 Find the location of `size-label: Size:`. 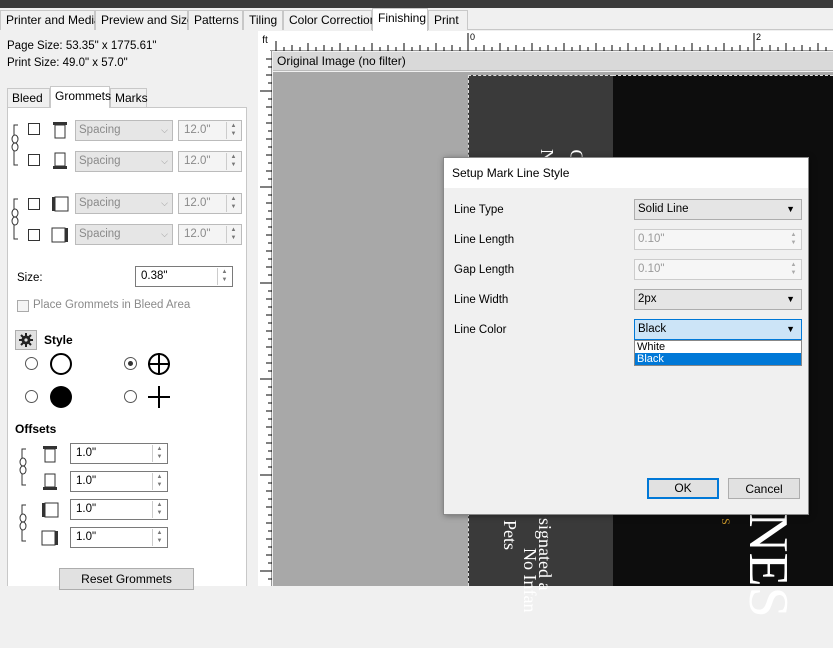

size-label: Size: is located at coordinates (30, 278).